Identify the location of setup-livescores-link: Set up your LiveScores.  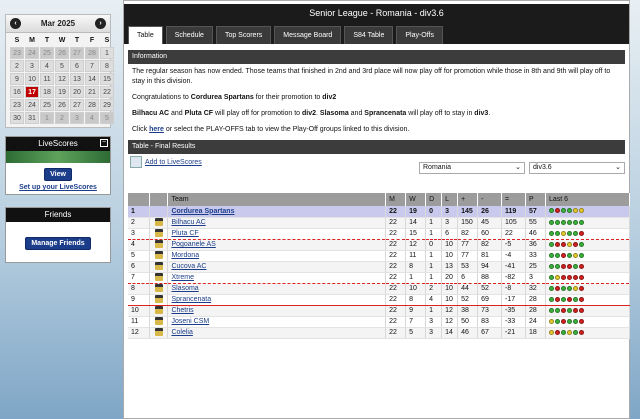
(58, 189).